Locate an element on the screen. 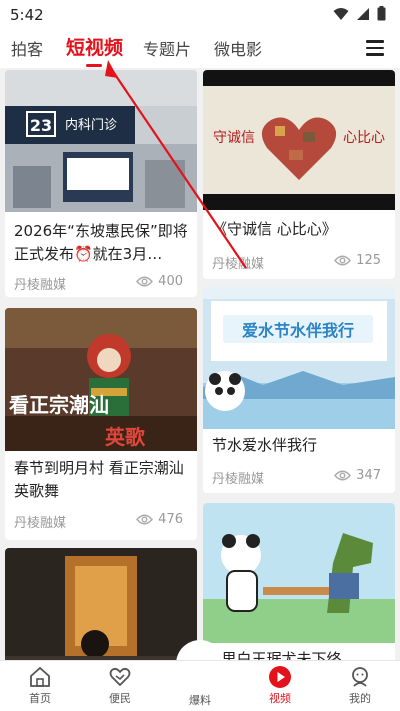 The width and height of the screenshot is (400, 711). nav-profile-label: 我的 is located at coordinates (360, 698).